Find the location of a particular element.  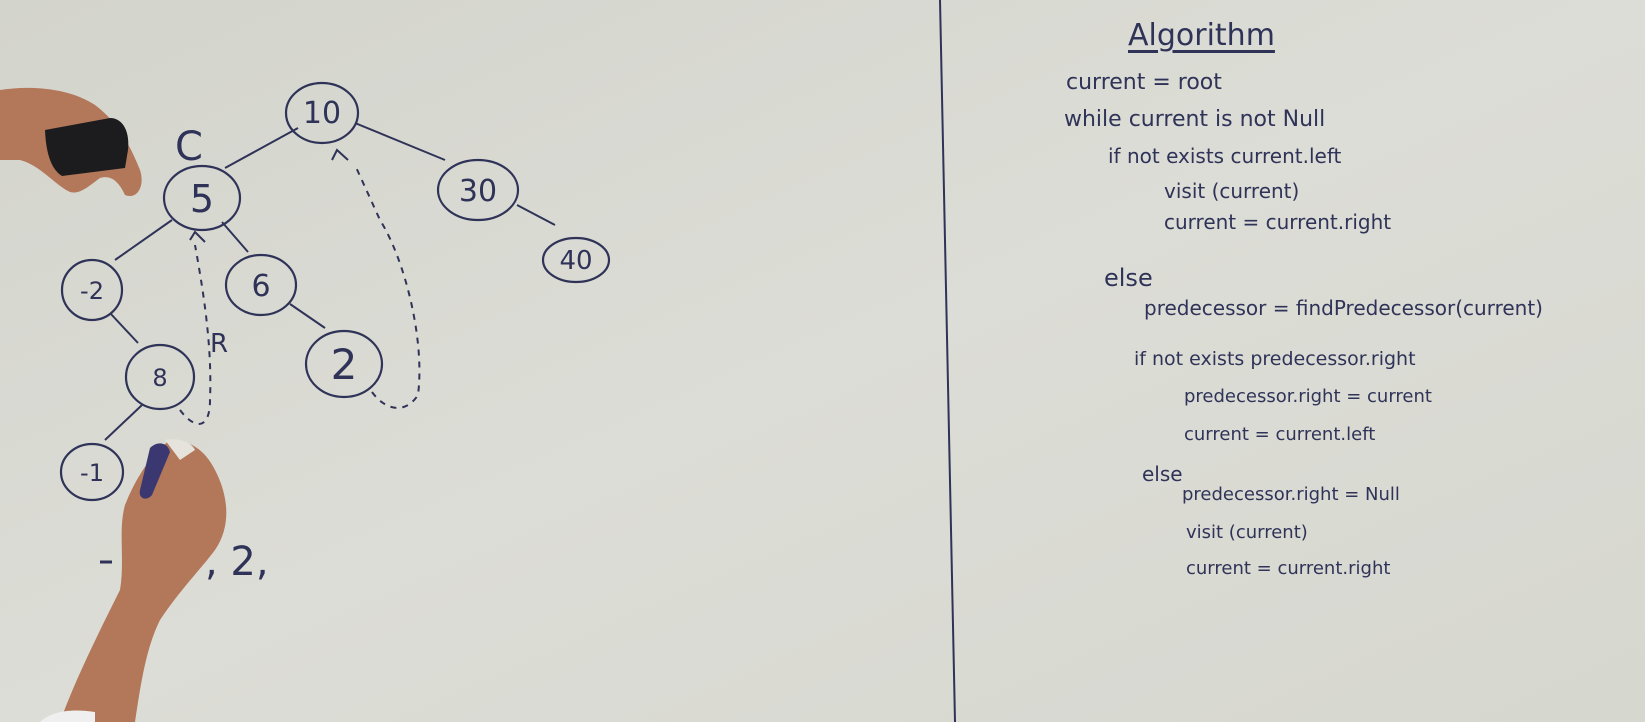

code-line-14: current = current.right is located at coordinates (1288, 568).